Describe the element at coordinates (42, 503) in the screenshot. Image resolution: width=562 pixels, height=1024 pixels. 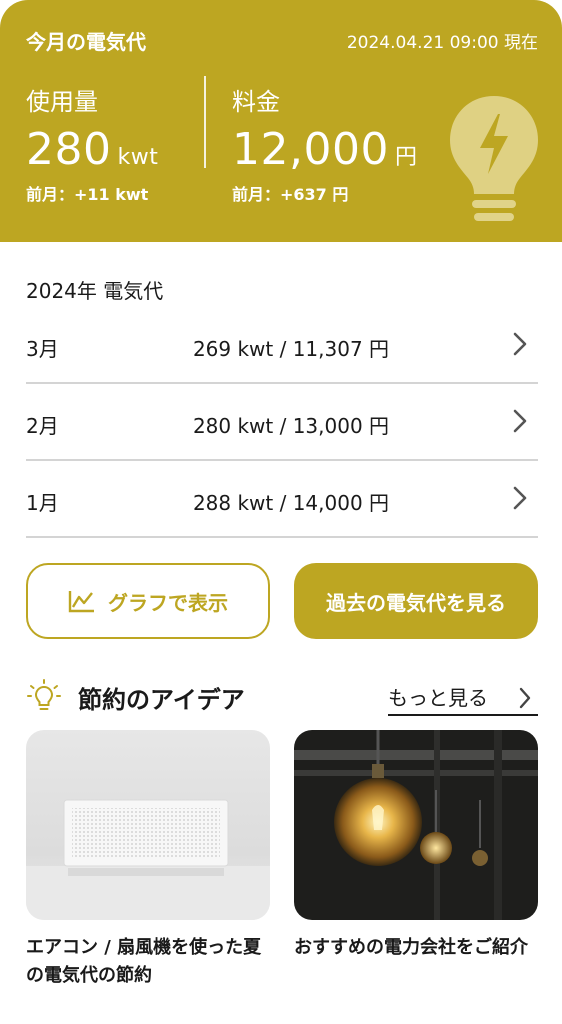
I see `row-month: 1月` at that location.